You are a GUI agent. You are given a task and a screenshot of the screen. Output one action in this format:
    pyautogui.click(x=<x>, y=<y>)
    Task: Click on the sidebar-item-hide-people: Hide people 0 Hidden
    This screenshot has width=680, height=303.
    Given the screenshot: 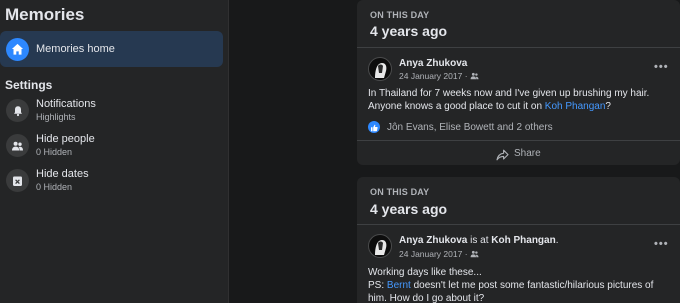 What is the action you would take?
    pyautogui.click(x=111, y=148)
    